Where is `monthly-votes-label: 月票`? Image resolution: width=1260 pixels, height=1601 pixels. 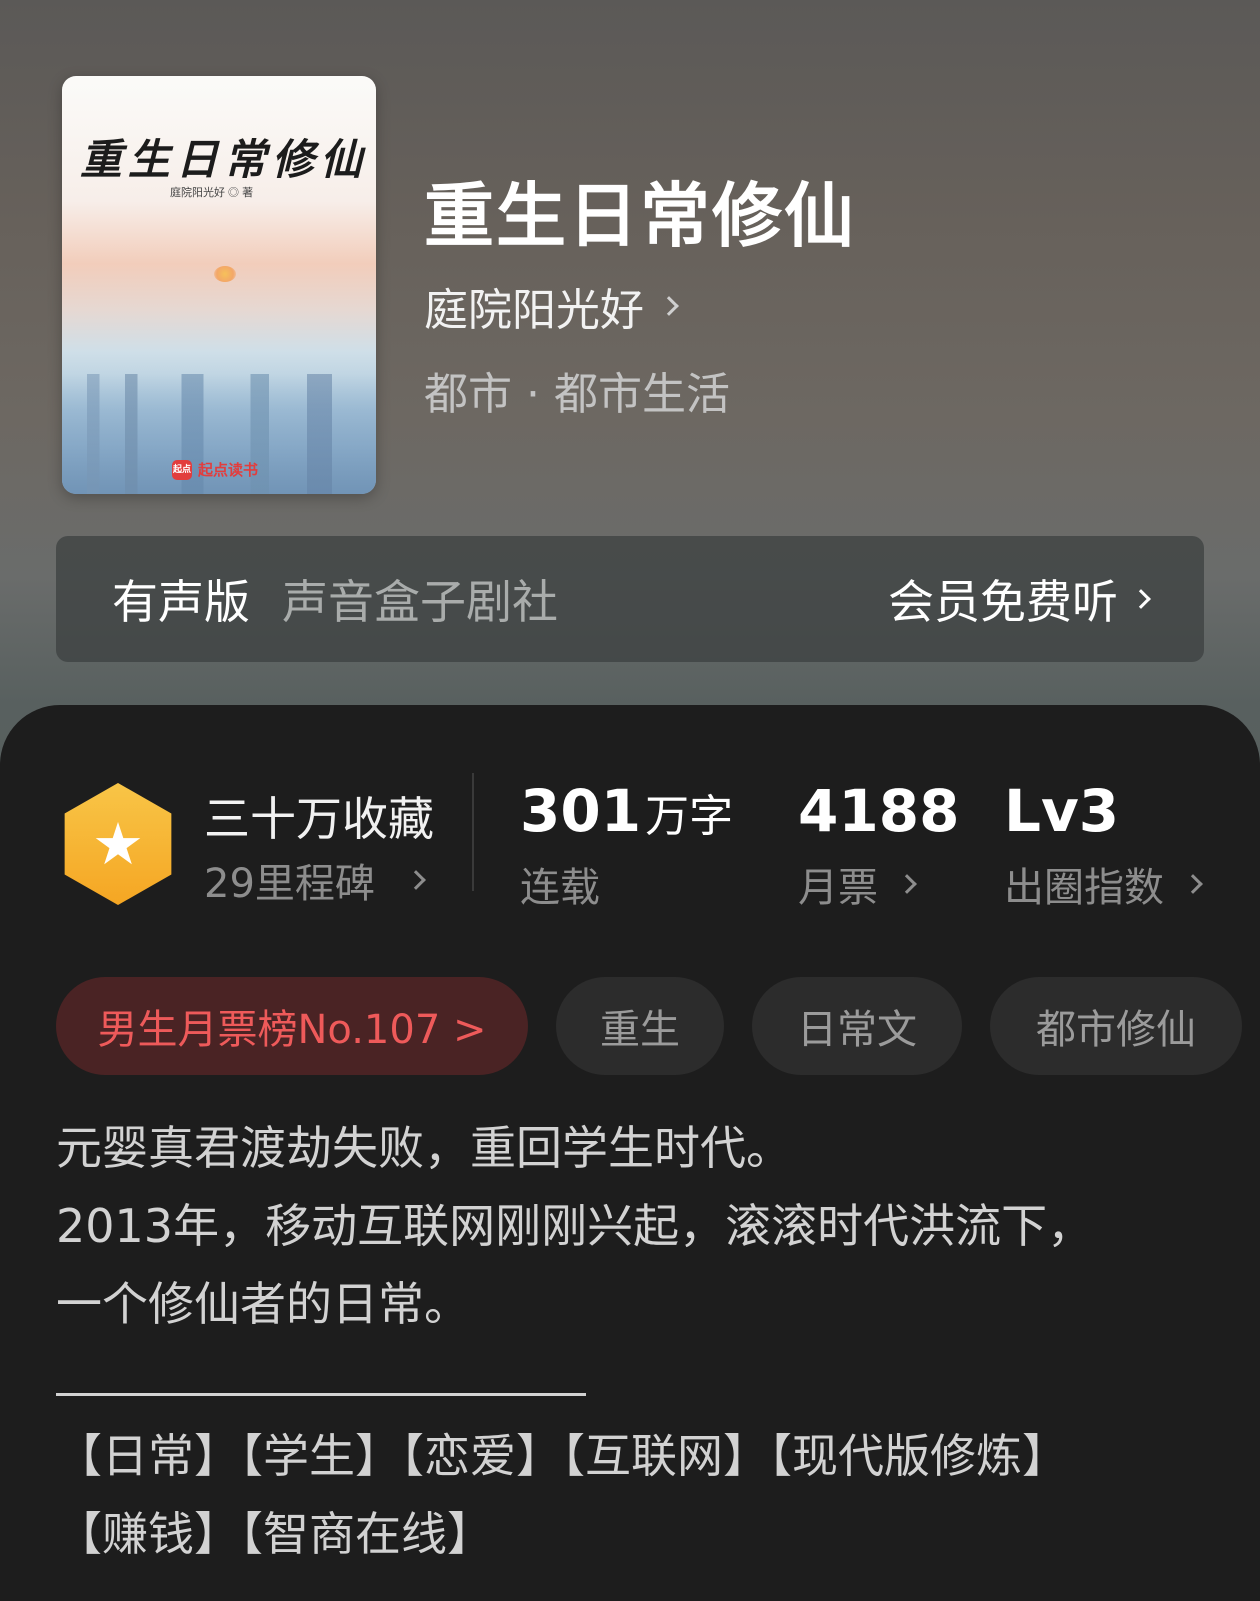
monthly-votes-label: 月票 is located at coordinates (838, 888).